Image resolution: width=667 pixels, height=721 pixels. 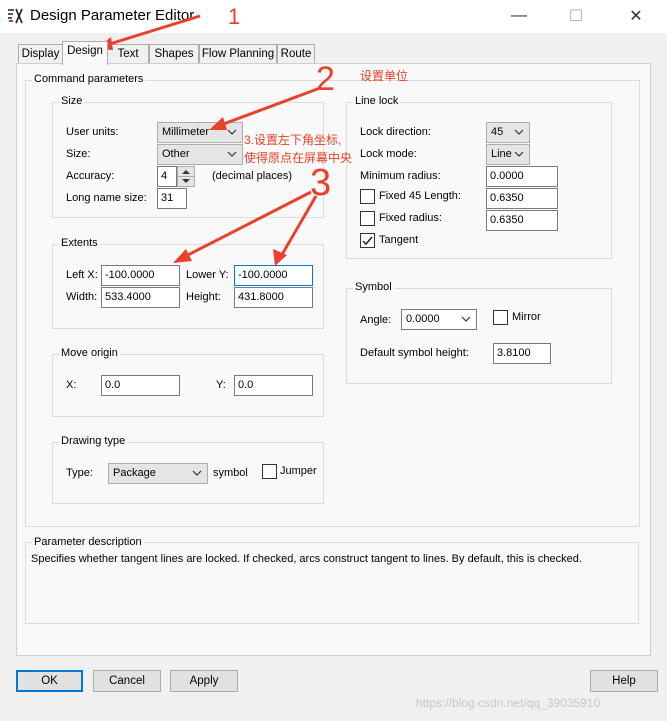 What do you see at coordinates (423, 319) in the screenshot?
I see `angle-value: 0.0000` at bounding box center [423, 319].